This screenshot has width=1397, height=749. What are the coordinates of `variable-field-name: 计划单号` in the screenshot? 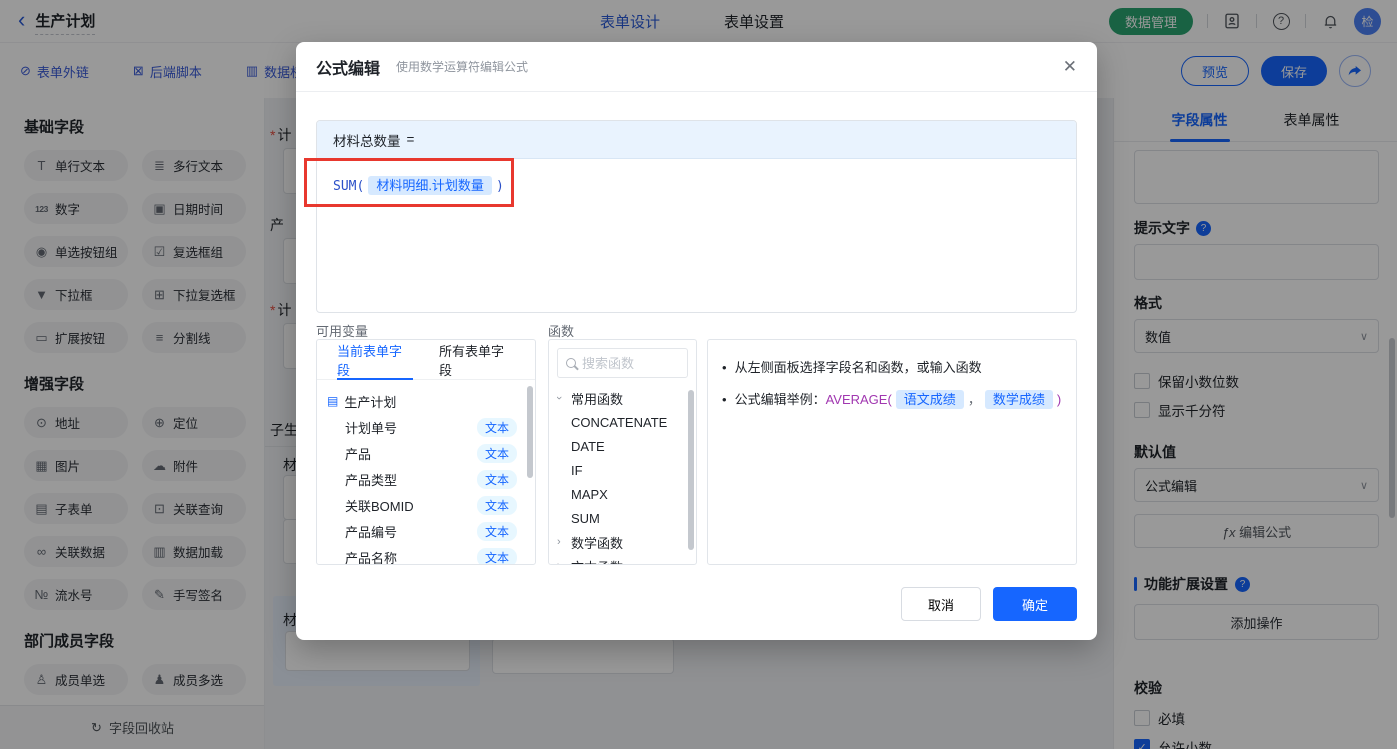 It's located at (371, 428).